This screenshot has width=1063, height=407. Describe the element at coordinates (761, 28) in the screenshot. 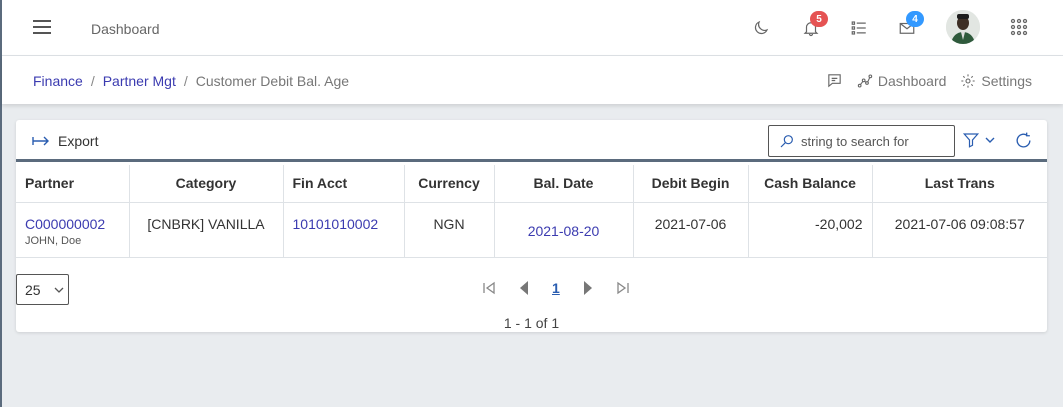

I see `dark-mode-icon` at that location.